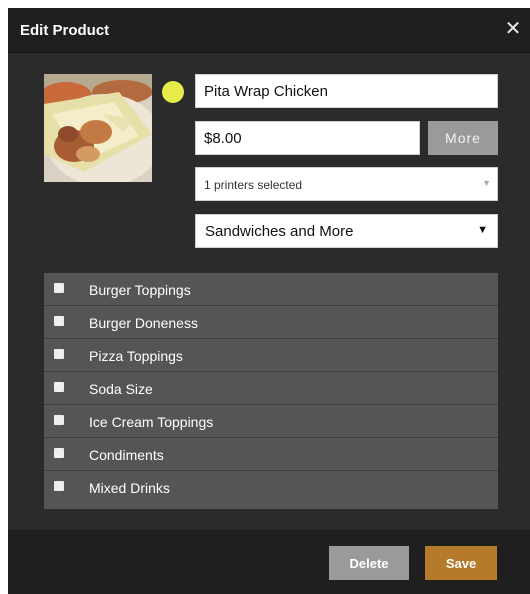 This screenshot has height=594, width=530. I want to click on caret-down-icon: ▼, so click(482, 230).